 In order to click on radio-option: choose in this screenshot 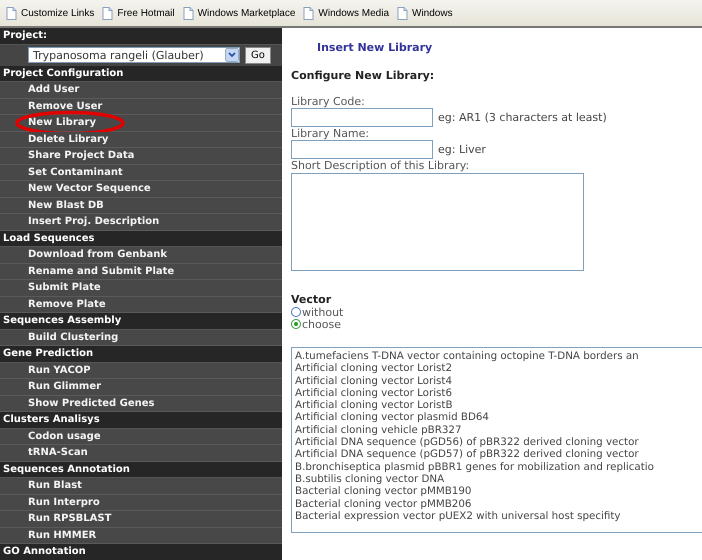, I will do `click(496, 324)`.